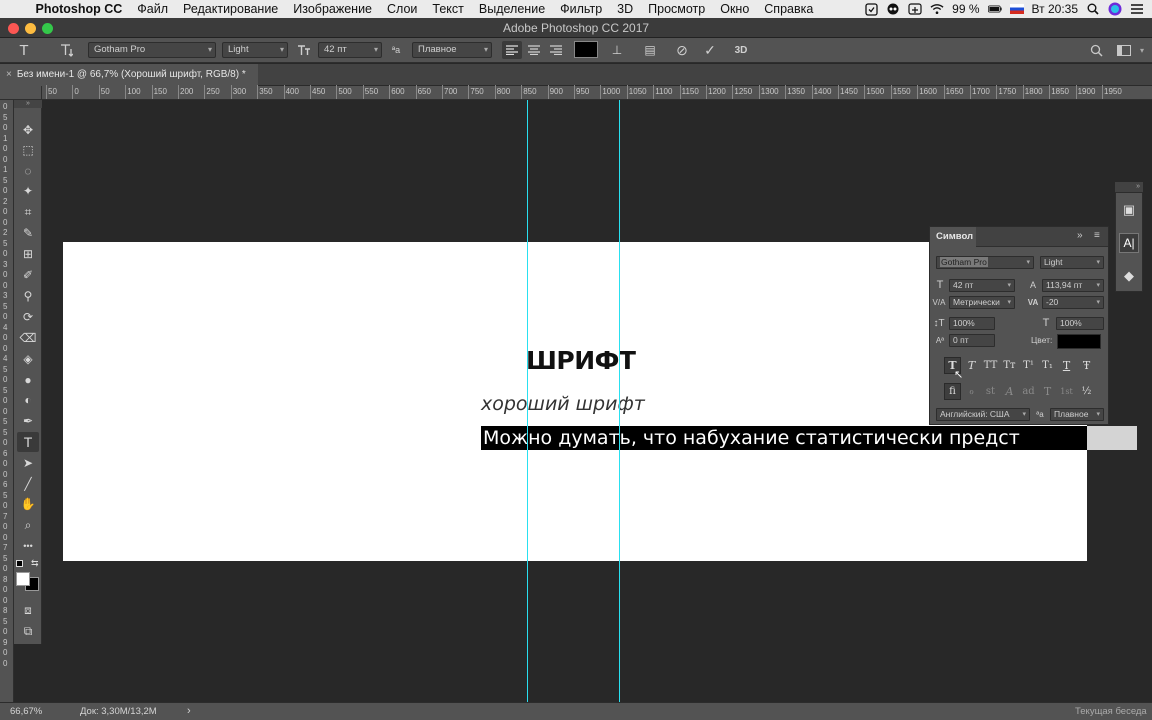  Describe the element at coordinates (79, 9) in the screenshot. I see `menu-app: Photoshop CC` at that location.